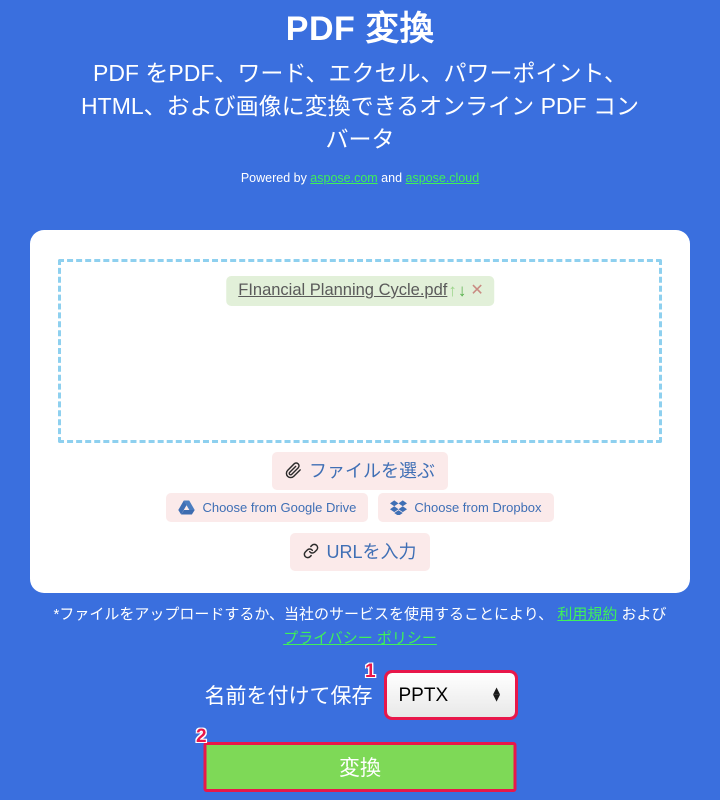 The image size is (720, 800). I want to click on annotation-badge-1: 1, so click(370, 671).